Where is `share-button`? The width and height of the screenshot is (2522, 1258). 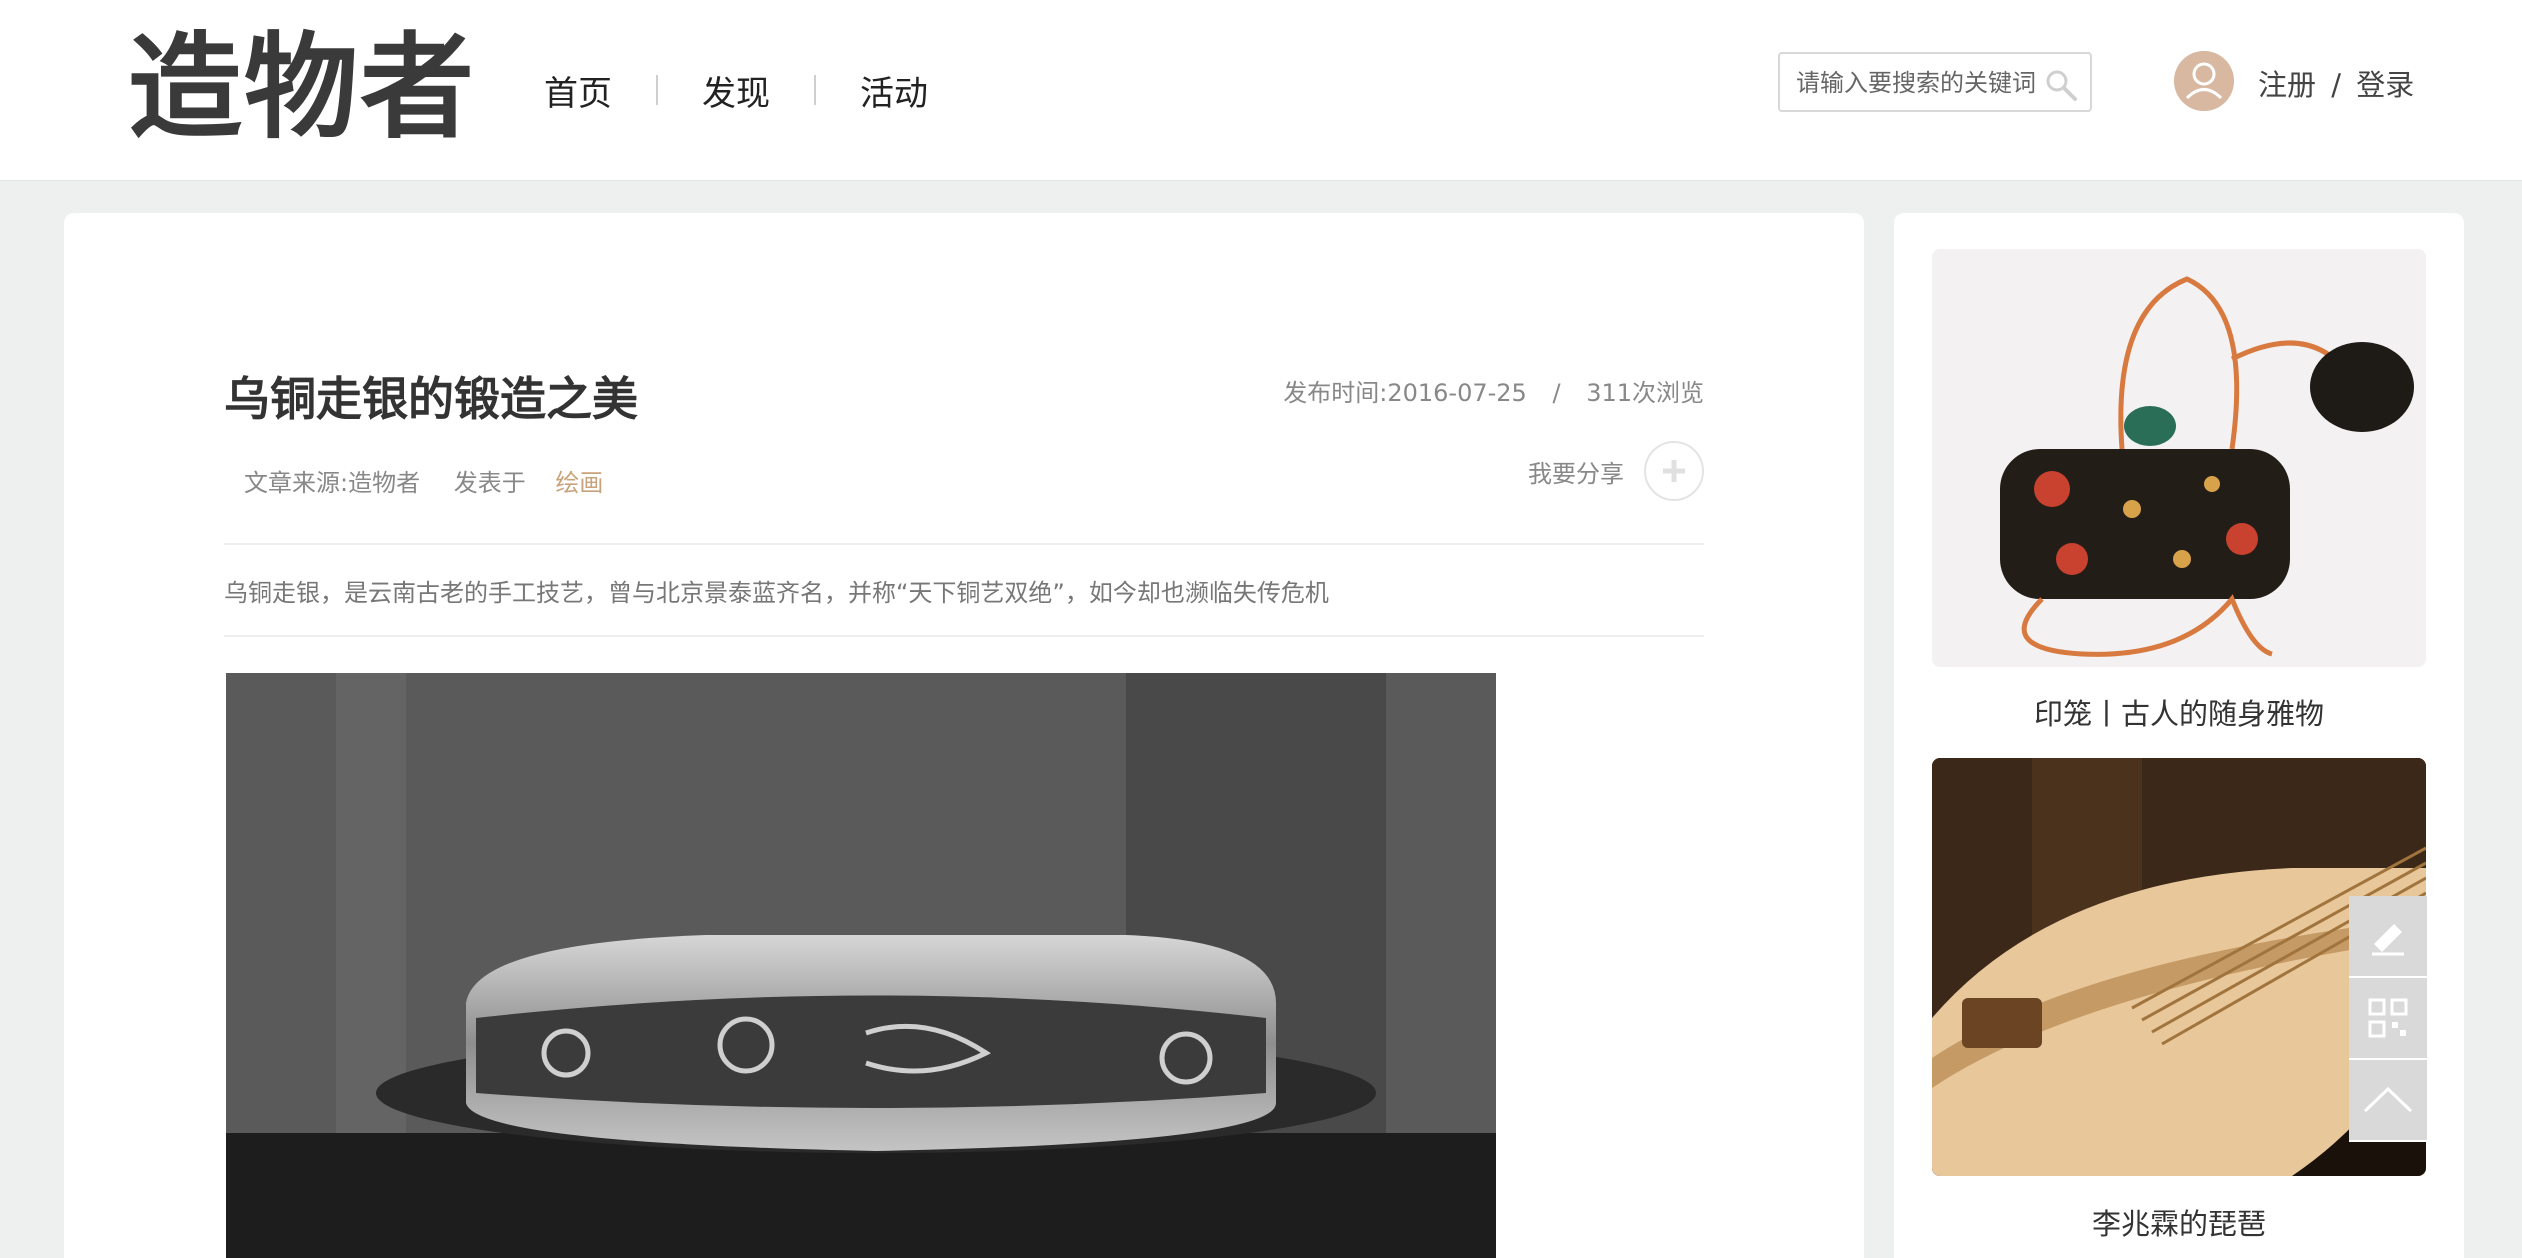 share-button is located at coordinates (1674, 471).